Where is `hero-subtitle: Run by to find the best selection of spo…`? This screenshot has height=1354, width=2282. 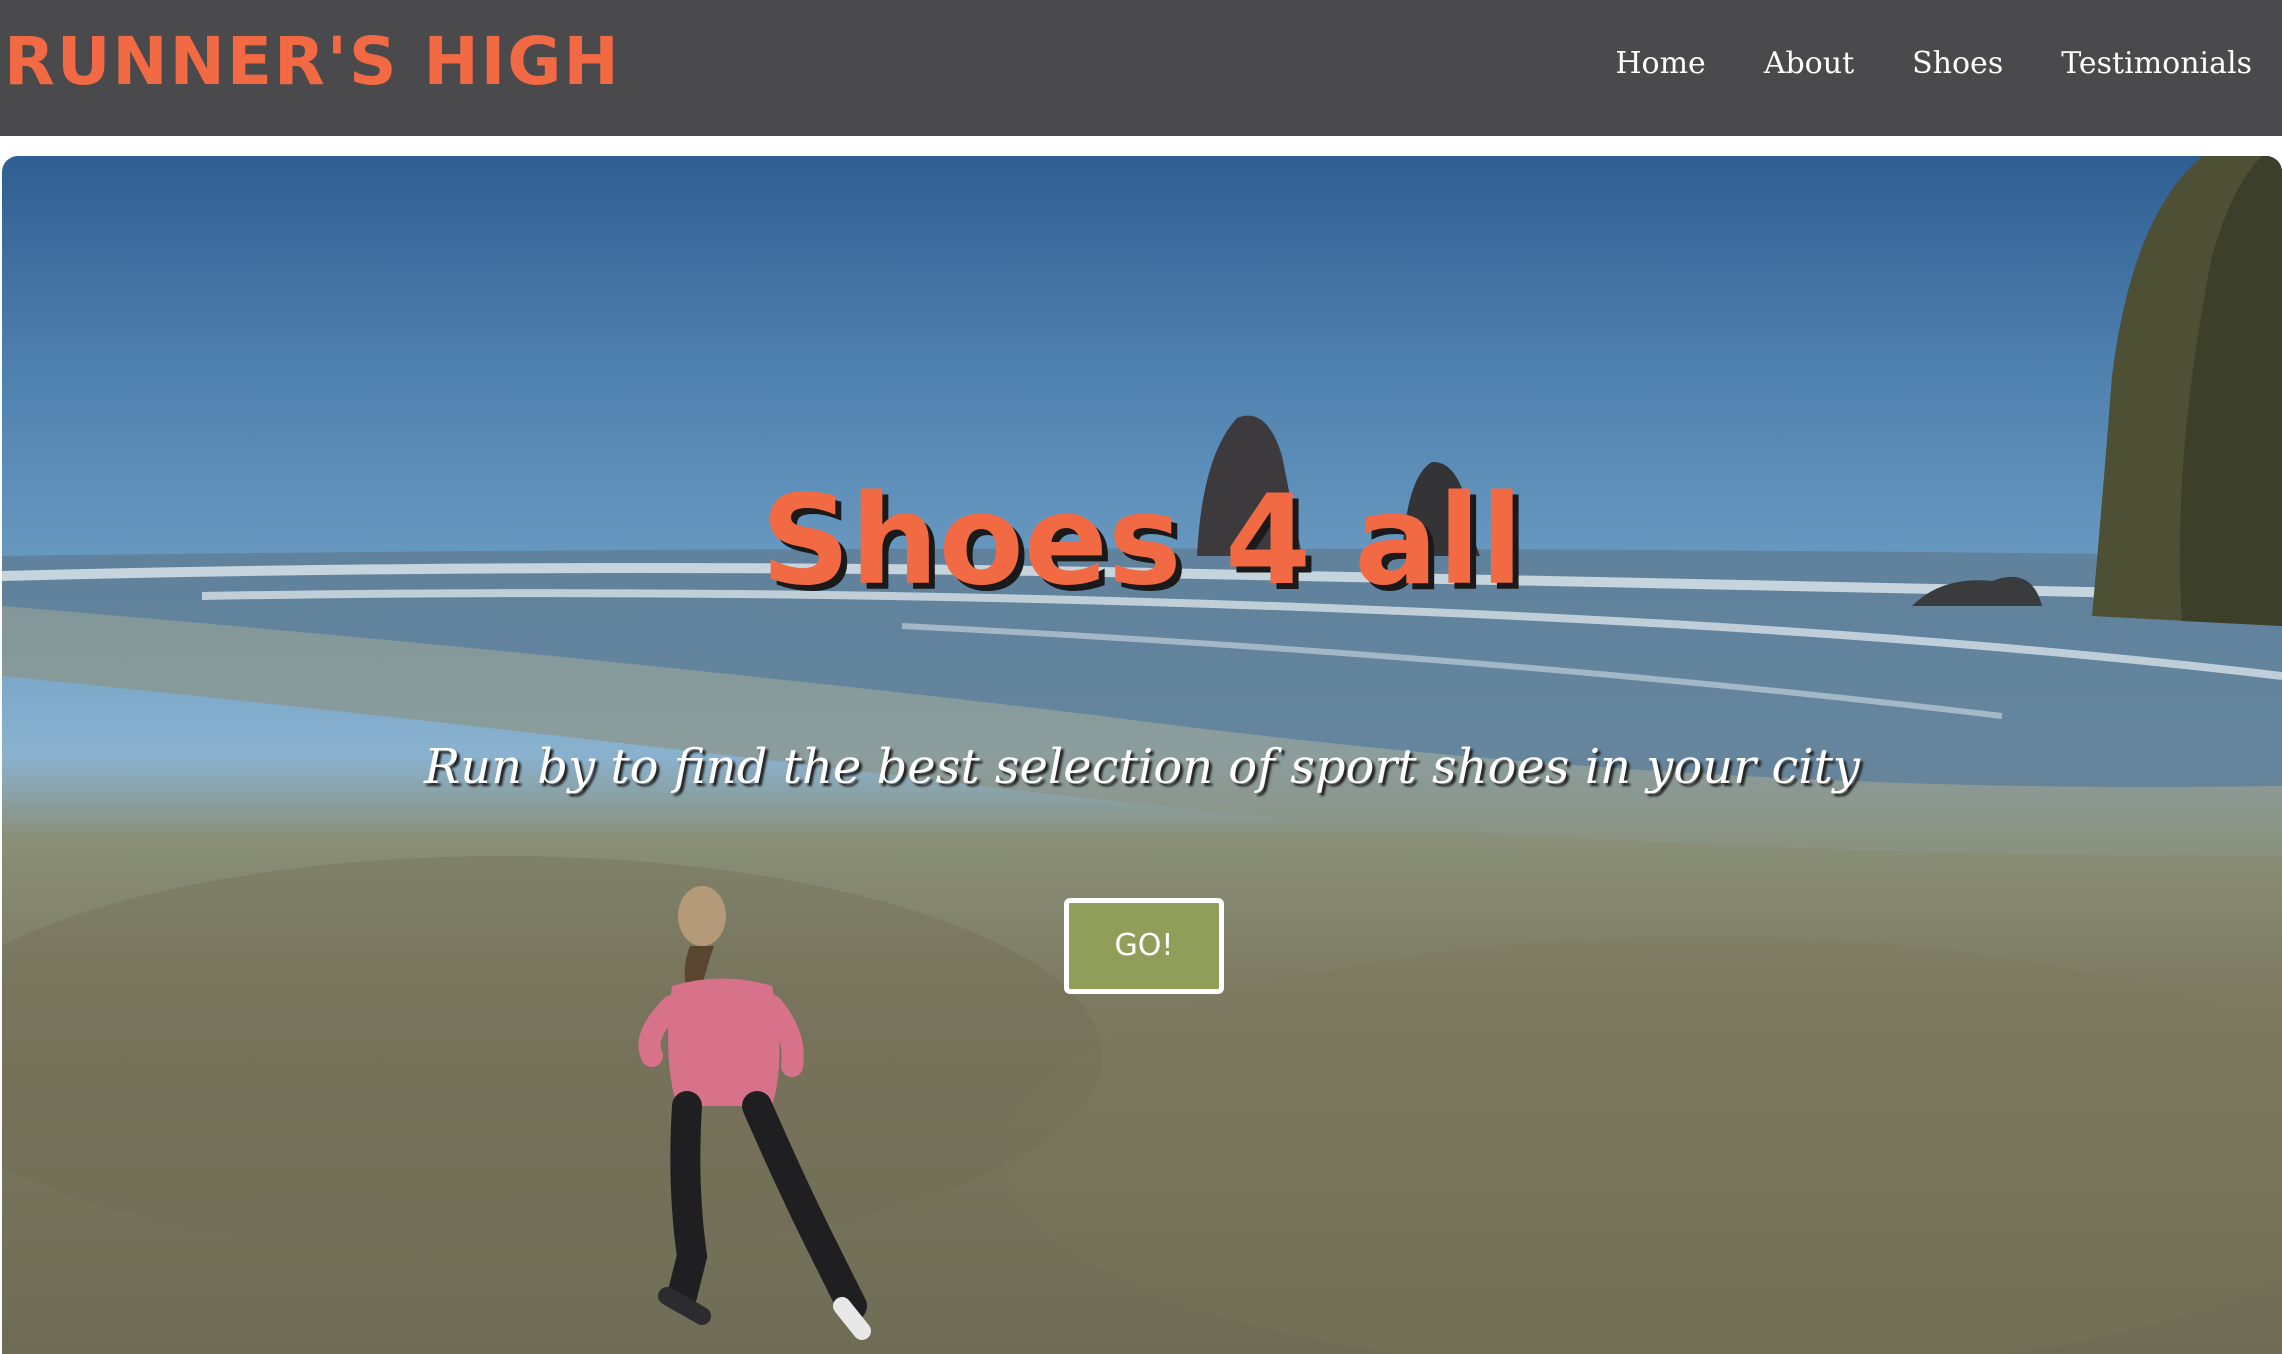
hero-subtitle: Run by to find the best selection of spo… is located at coordinates (1142, 767).